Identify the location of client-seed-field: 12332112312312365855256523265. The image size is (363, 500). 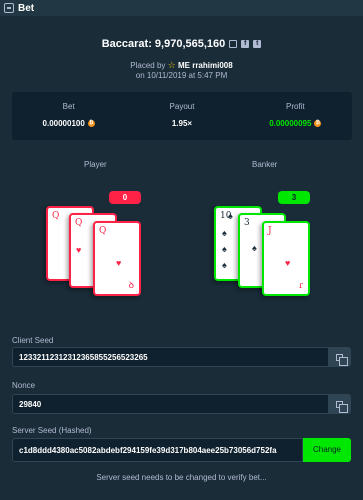
(181, 357).